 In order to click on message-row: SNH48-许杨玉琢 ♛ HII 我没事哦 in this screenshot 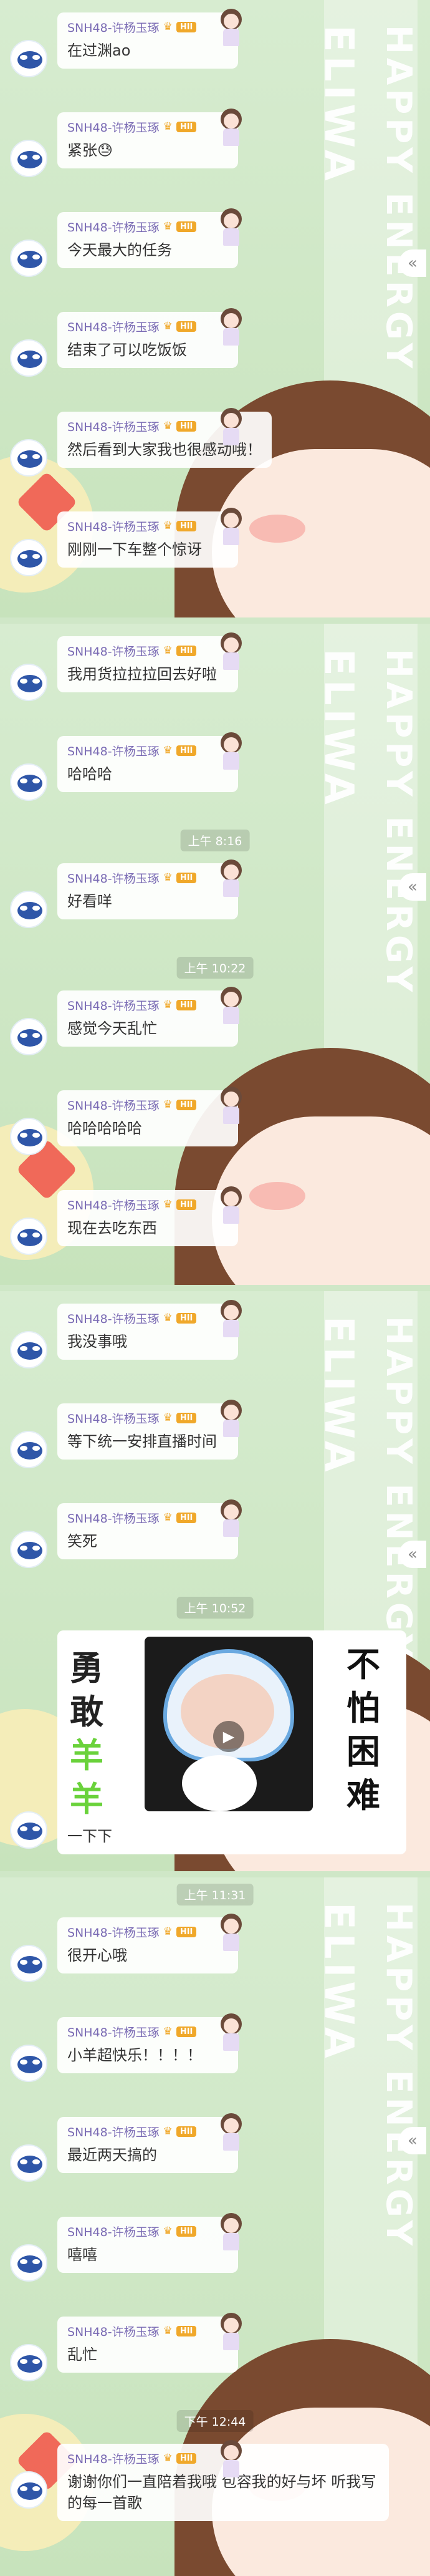, I will do `click(215, 1344)`.